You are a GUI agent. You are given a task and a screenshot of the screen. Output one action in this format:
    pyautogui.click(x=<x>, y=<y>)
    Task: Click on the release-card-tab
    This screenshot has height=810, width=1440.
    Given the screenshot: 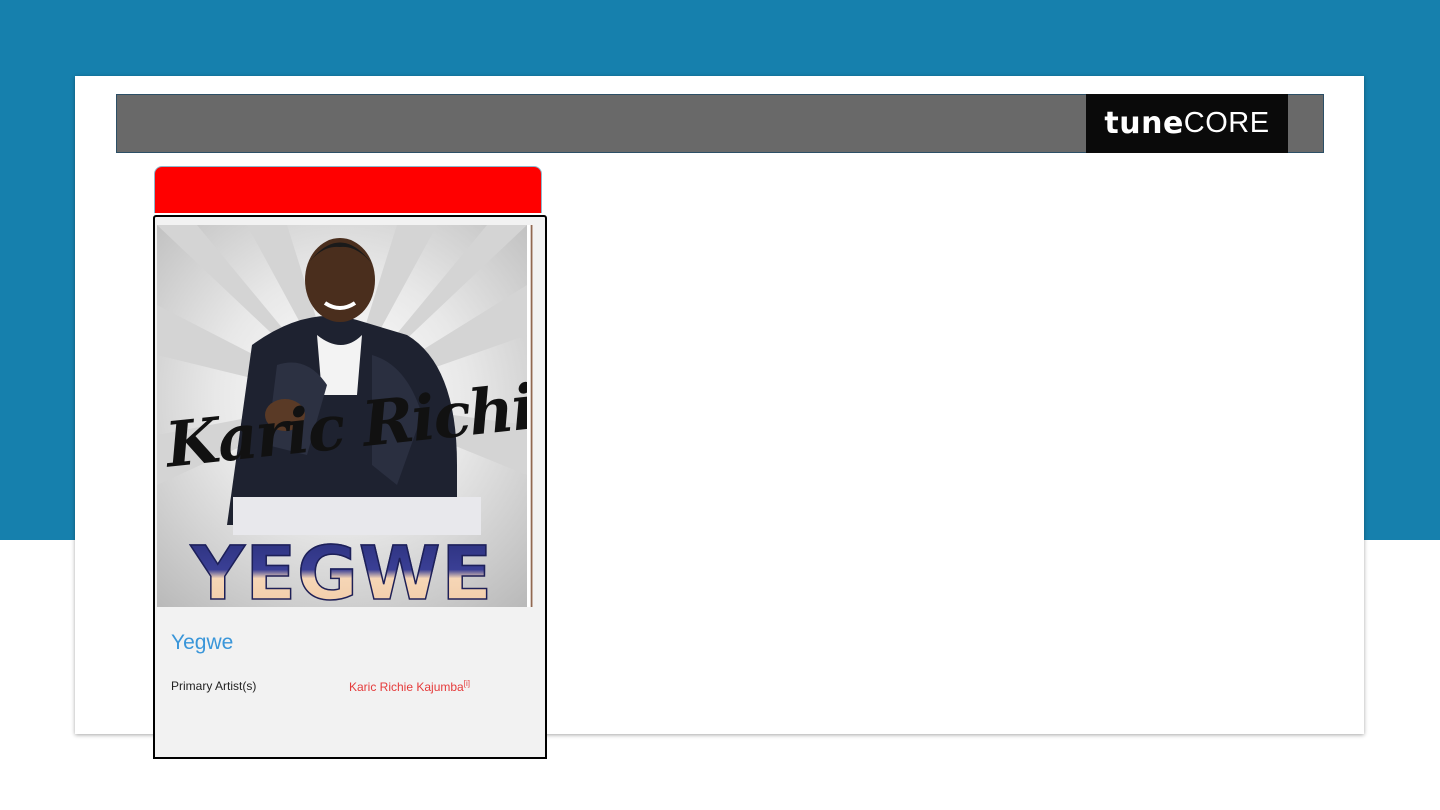 What is the action you would take?
    pyautogui.click(x=348, y=189)
    